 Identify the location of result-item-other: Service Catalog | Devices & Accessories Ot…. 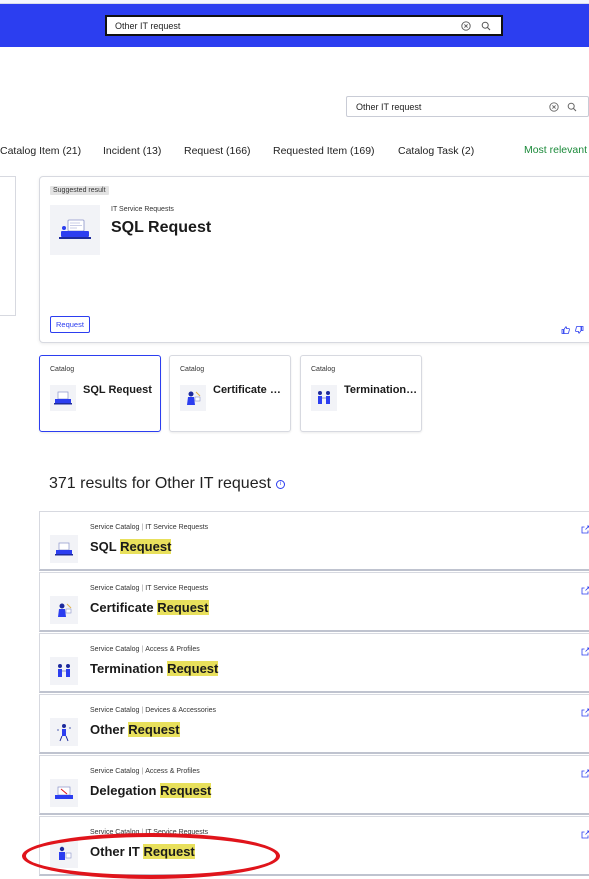
(314, 724).